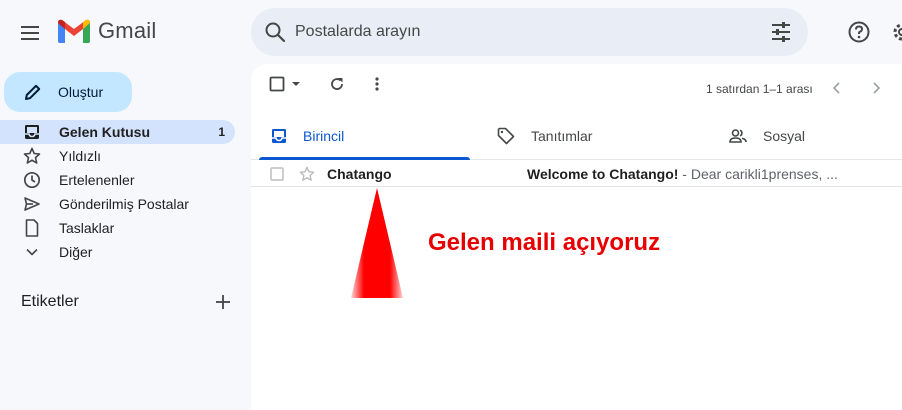 This screenshot has width=902, height=410. I want to click on main-menu-button, so click(31, 33).